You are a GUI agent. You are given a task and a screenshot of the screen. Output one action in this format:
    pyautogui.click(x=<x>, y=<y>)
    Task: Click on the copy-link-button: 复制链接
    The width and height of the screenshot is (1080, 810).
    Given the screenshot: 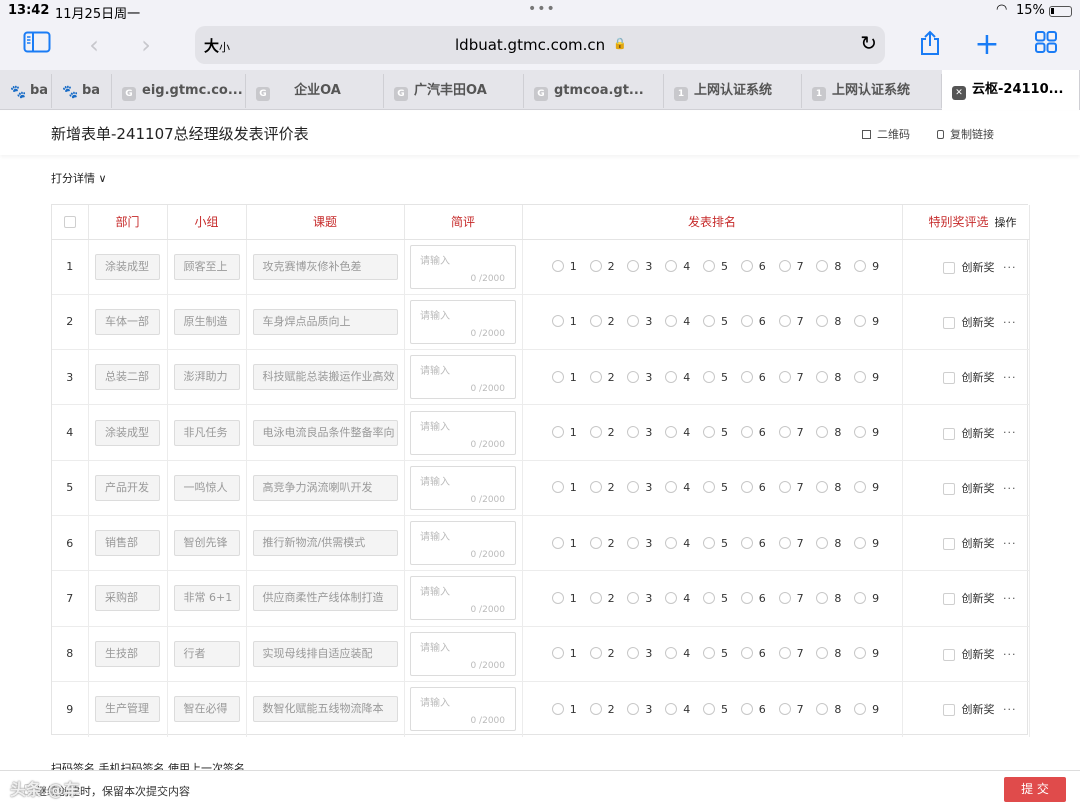 What is the action you would take?
    pyautogui.click(x=965, y=134)
    